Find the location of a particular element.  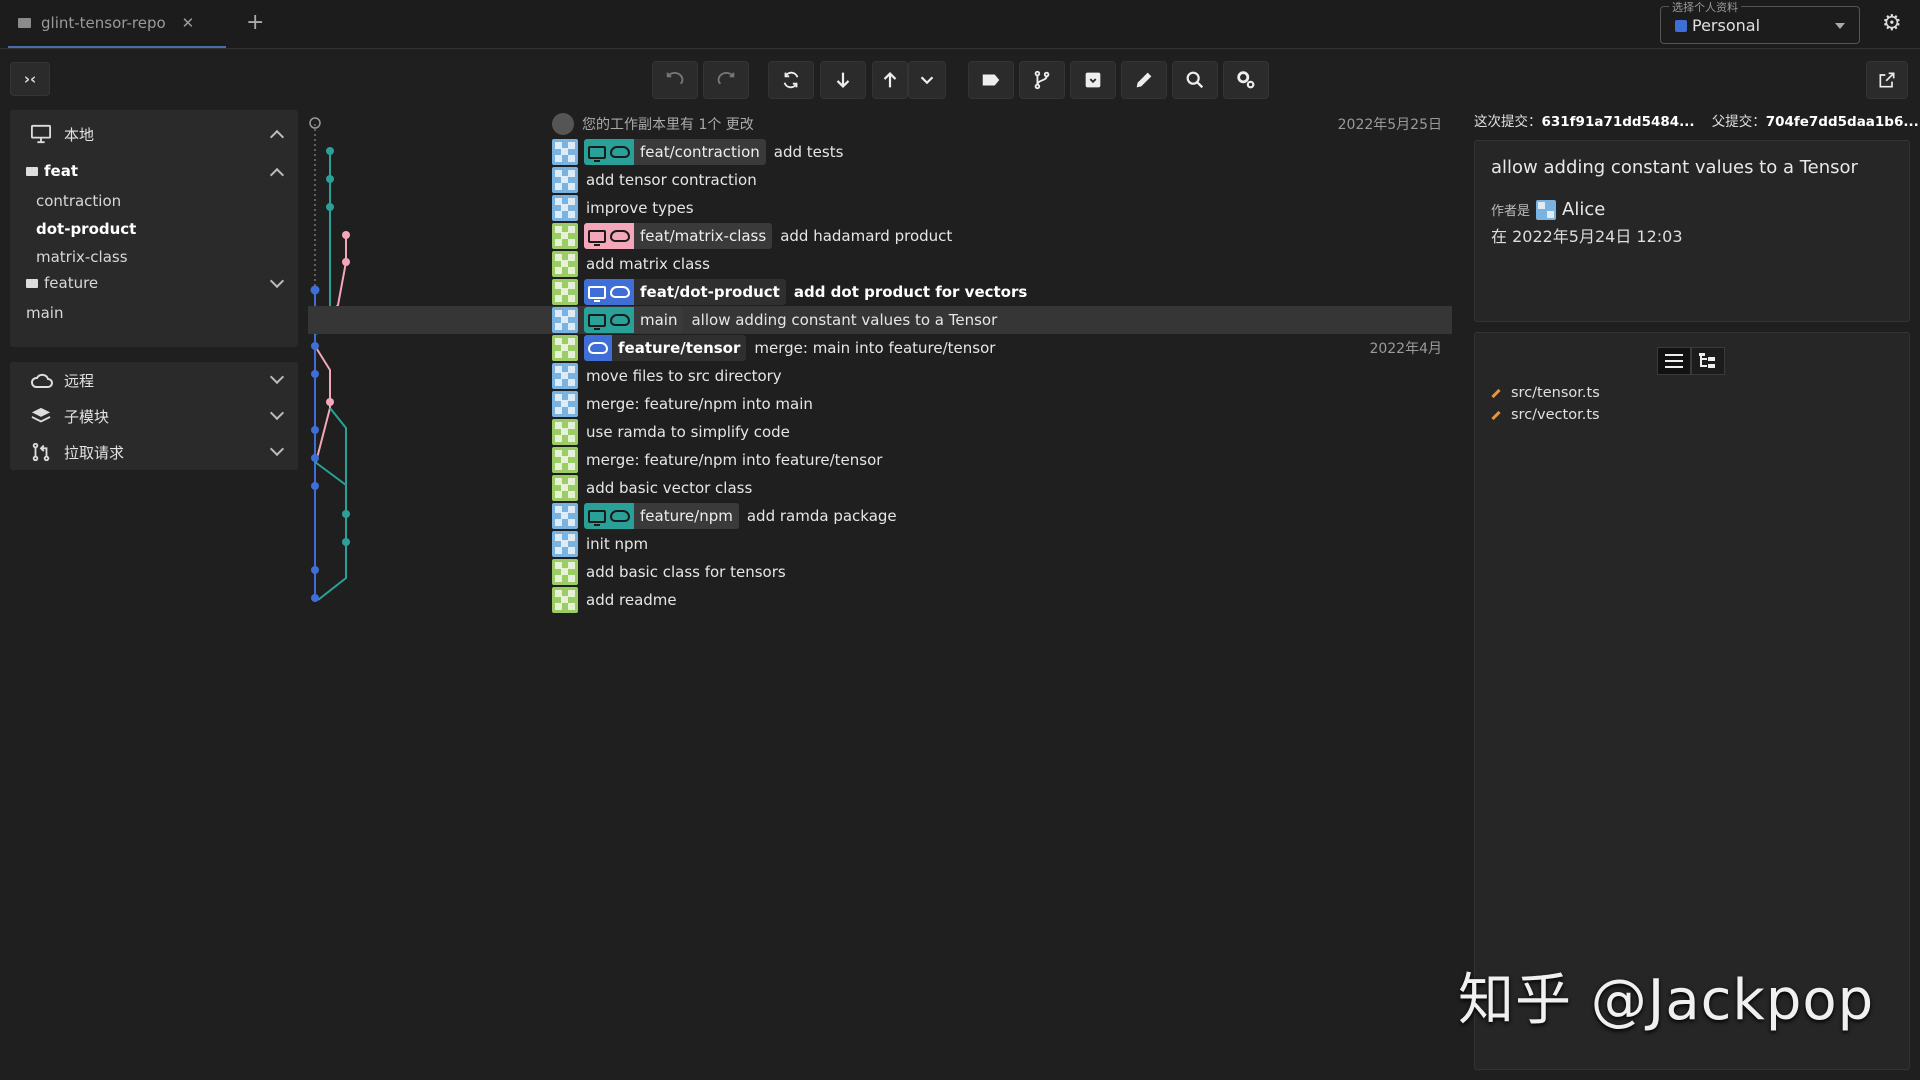

refresh-button is located at coordinates (791, 80).